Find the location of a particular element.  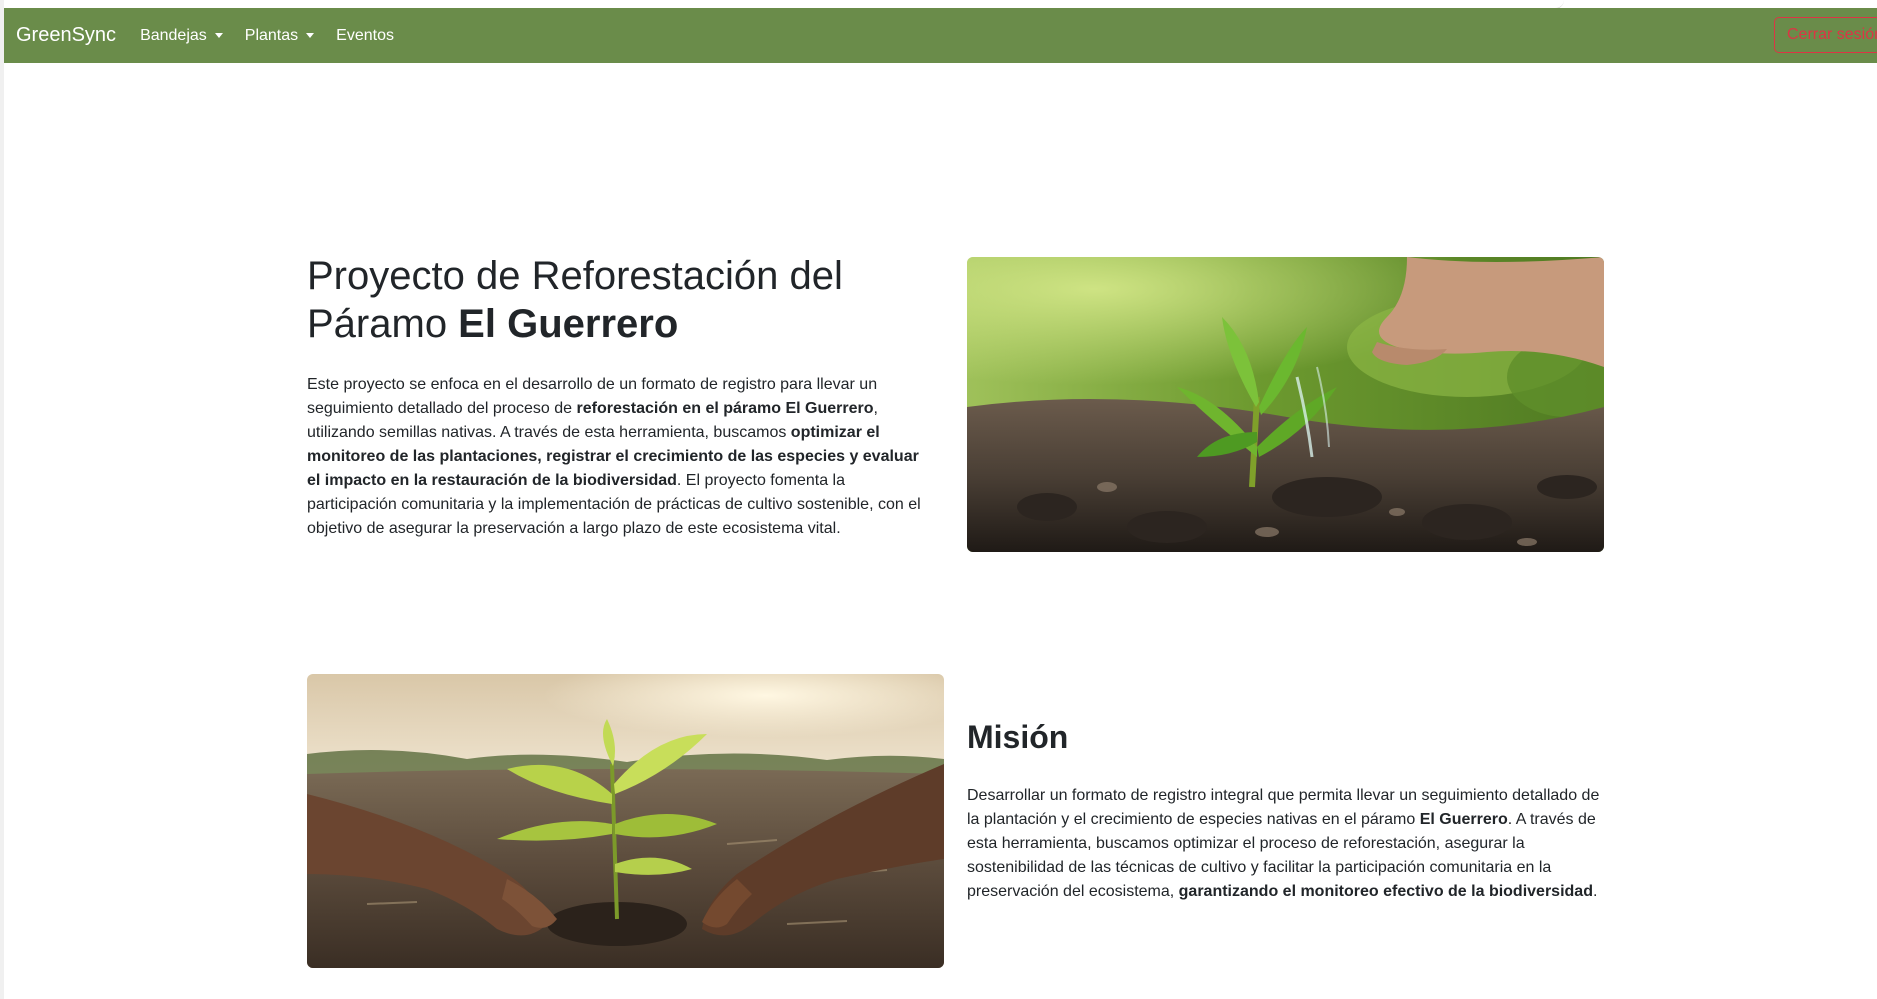

nav-item-label: Bandejas is located at coordinates (173, 35).